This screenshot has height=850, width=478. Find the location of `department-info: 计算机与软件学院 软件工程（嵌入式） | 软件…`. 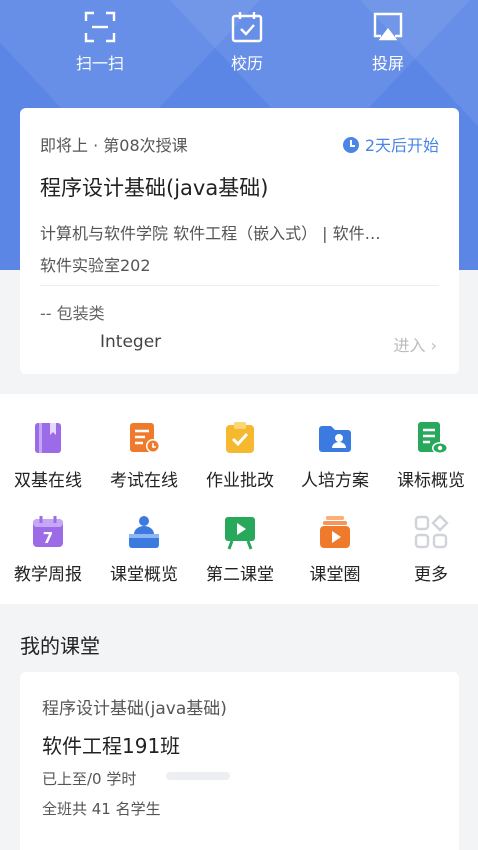

department-info: 计算机与软件学院 软件工程（嵌入式） | 软件… is located at coordinates (210, 233).